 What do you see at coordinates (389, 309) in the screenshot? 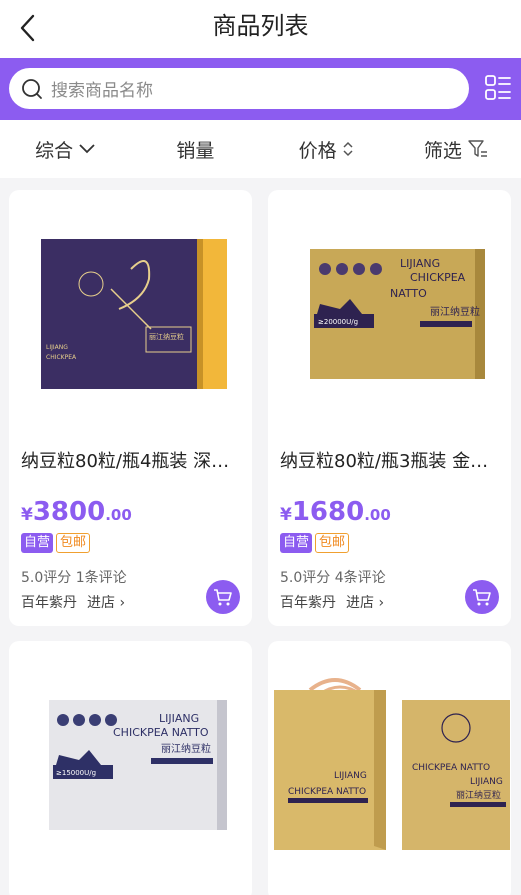
I see `product-image: ≥20000U/g LIJIANG CHICKPEA NATTO 丽江纳豆粒` at bounding box center [389, 309].